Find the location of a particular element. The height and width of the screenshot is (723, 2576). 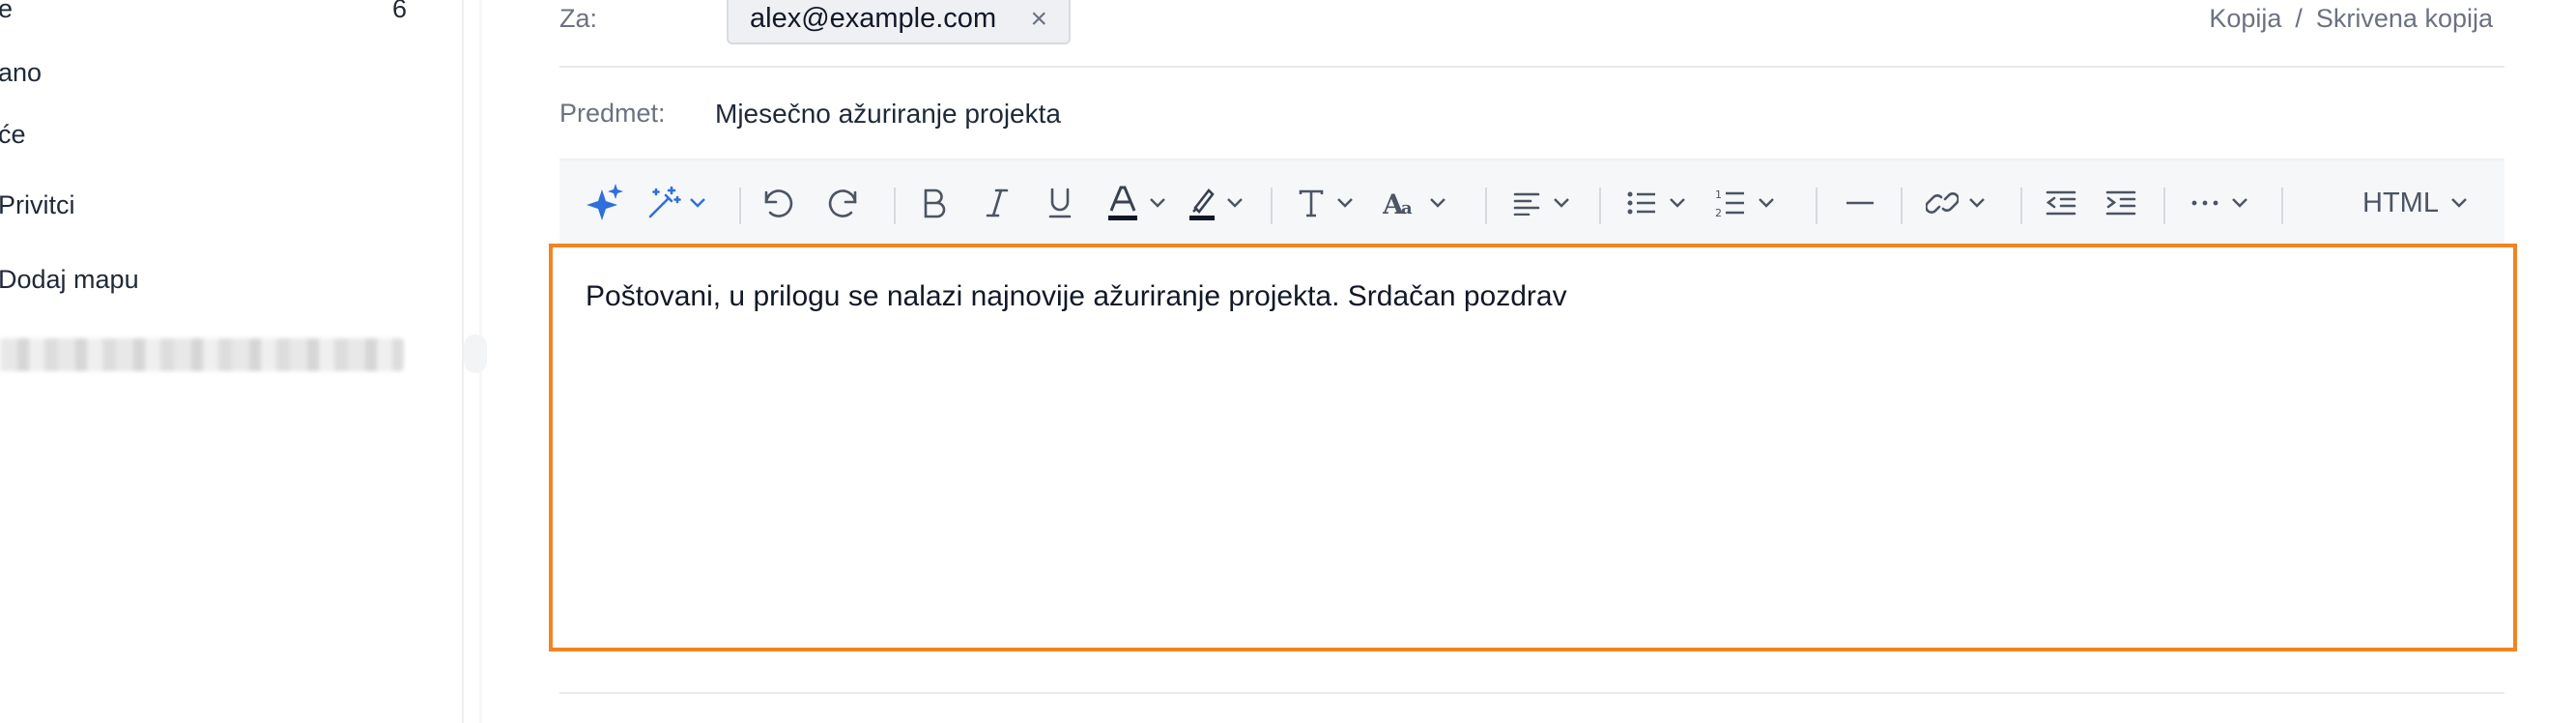

to-label: Za: is located at coordinates (579, 19).